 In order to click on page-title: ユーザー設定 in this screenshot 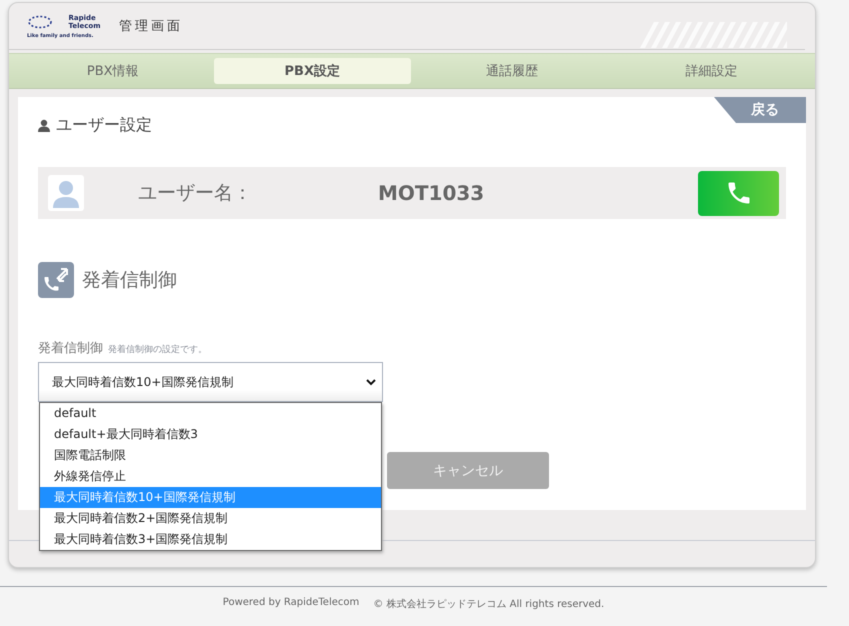, I will do `click(104, 125)`.